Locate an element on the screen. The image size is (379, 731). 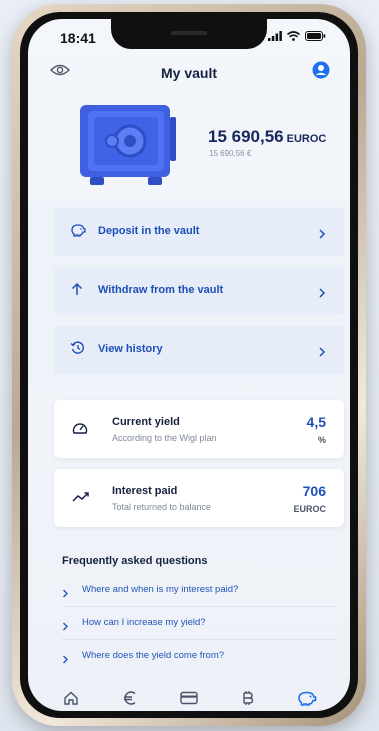
status-time: 18:41 is located at coordinates (78, 38).